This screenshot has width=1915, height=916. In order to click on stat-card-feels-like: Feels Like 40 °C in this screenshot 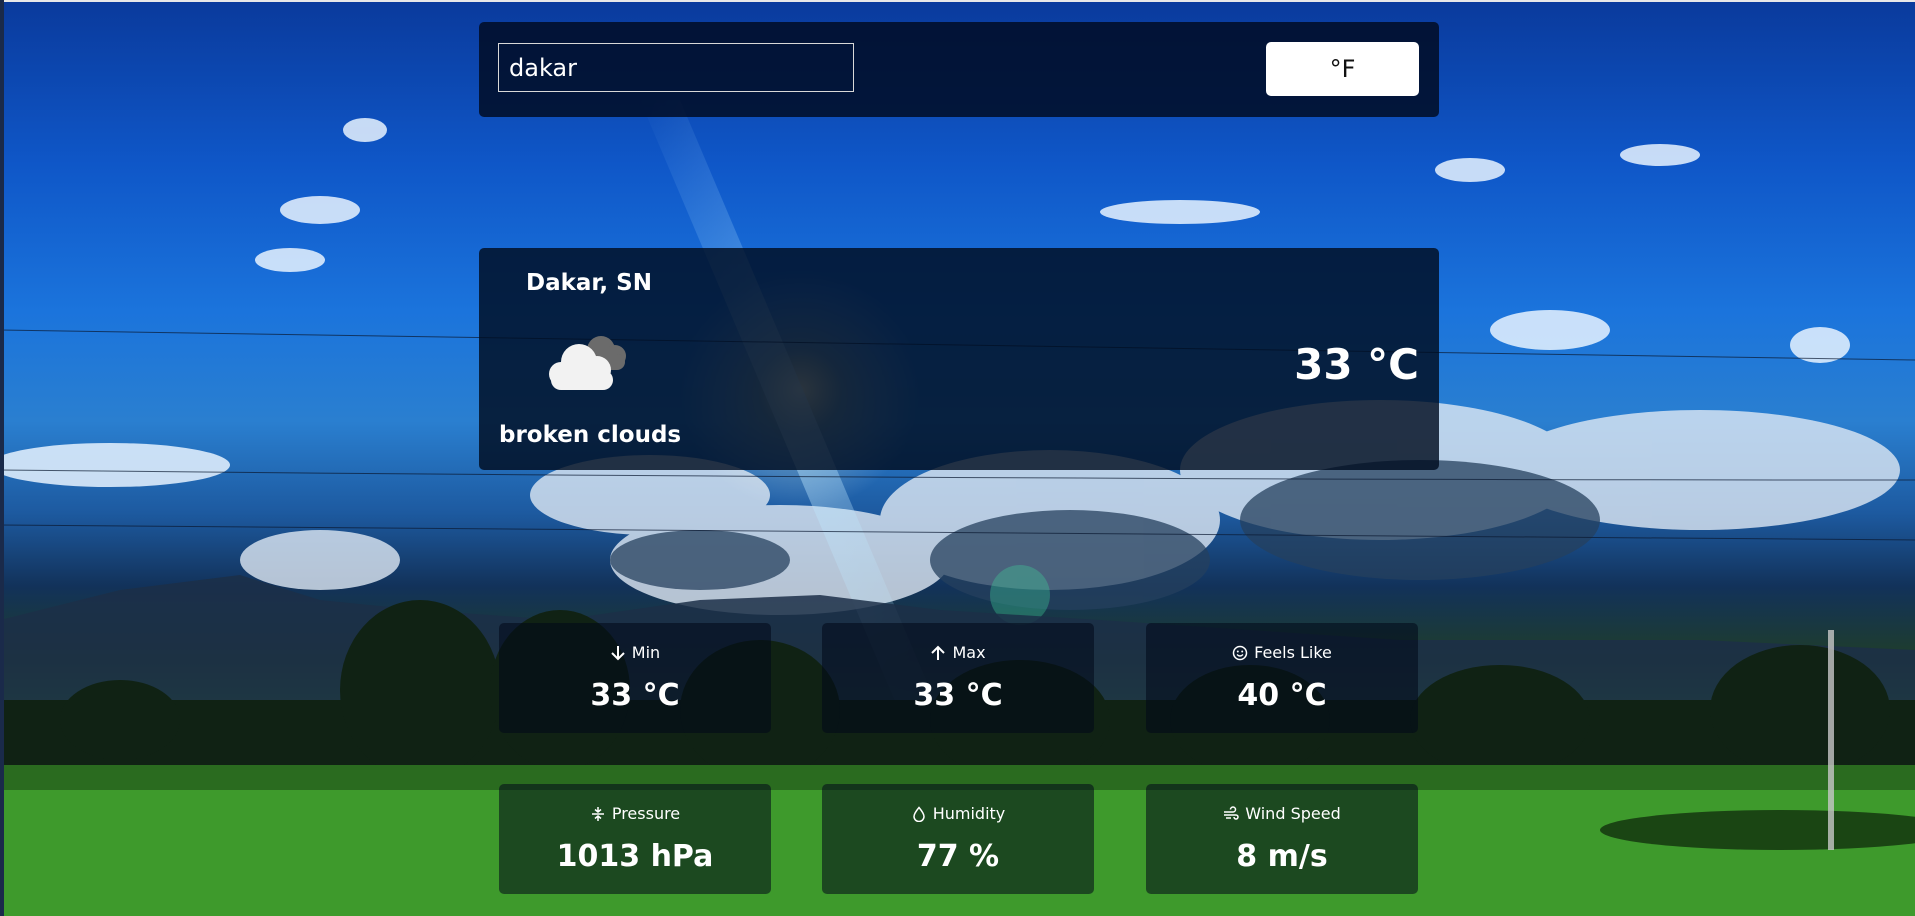, I will do `click(1282, 678)`.